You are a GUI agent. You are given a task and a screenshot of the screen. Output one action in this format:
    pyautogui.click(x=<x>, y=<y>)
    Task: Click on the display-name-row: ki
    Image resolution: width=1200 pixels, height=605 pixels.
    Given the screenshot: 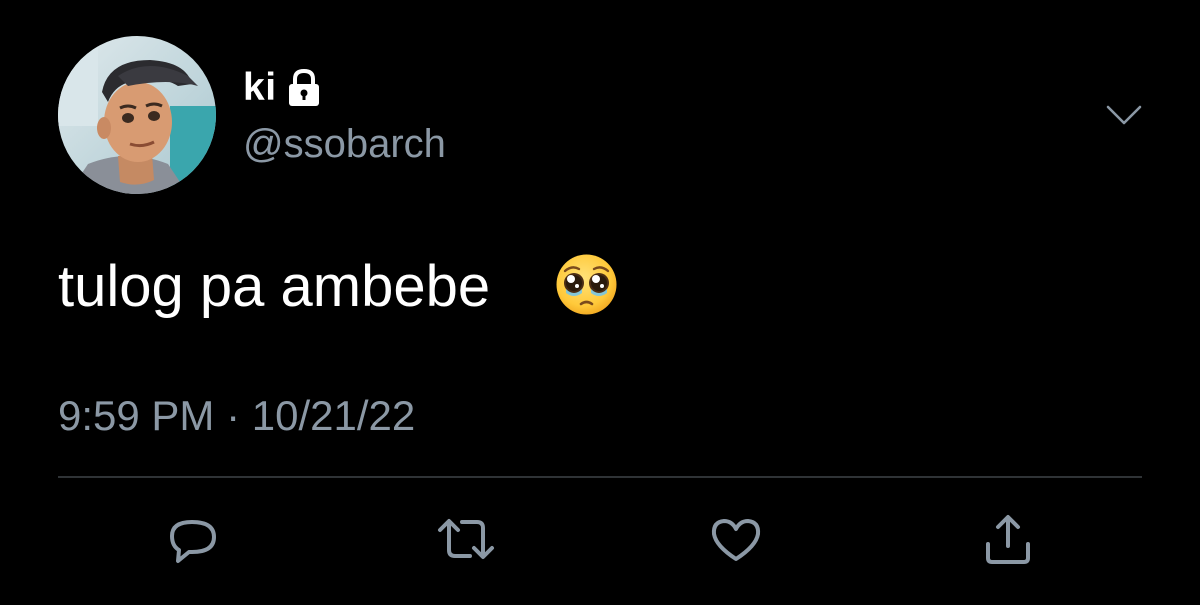 What is the action you would take?
    pyautogui.click(x=282, y=88)
    